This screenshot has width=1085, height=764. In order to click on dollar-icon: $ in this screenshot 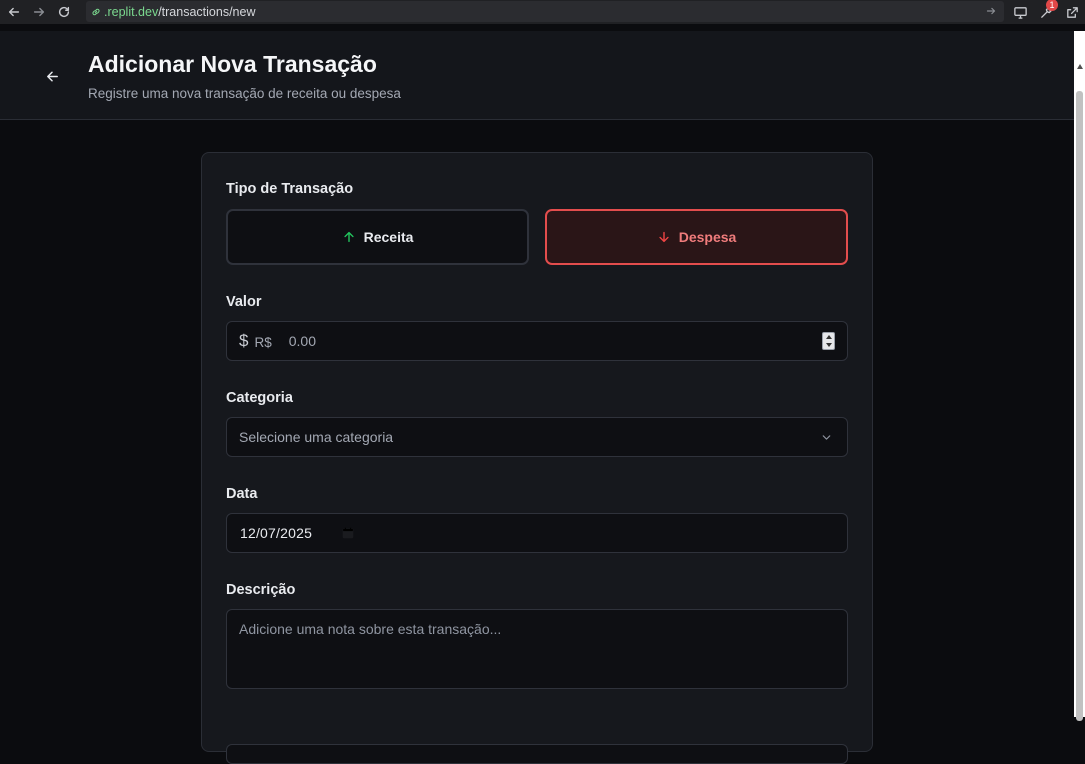, I will do `click(244, 340)`.